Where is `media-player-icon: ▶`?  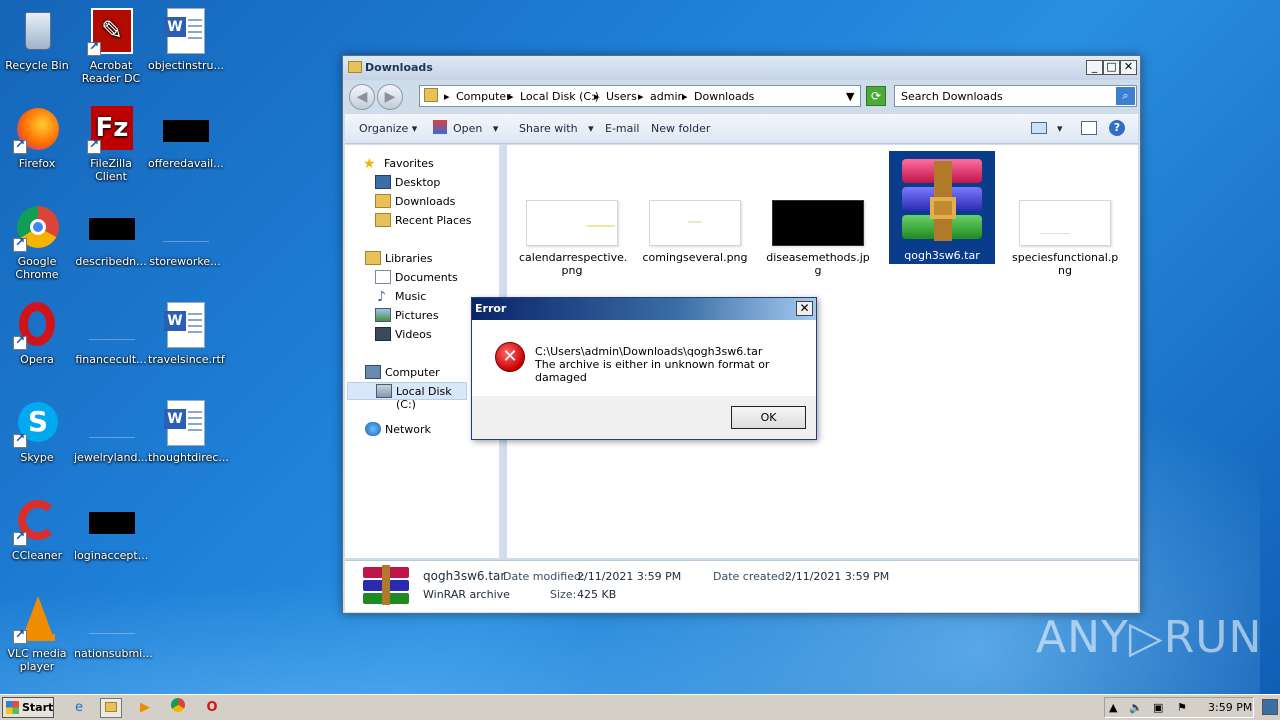
media-player-icon: ▶ is located at coordinates (145, 708).